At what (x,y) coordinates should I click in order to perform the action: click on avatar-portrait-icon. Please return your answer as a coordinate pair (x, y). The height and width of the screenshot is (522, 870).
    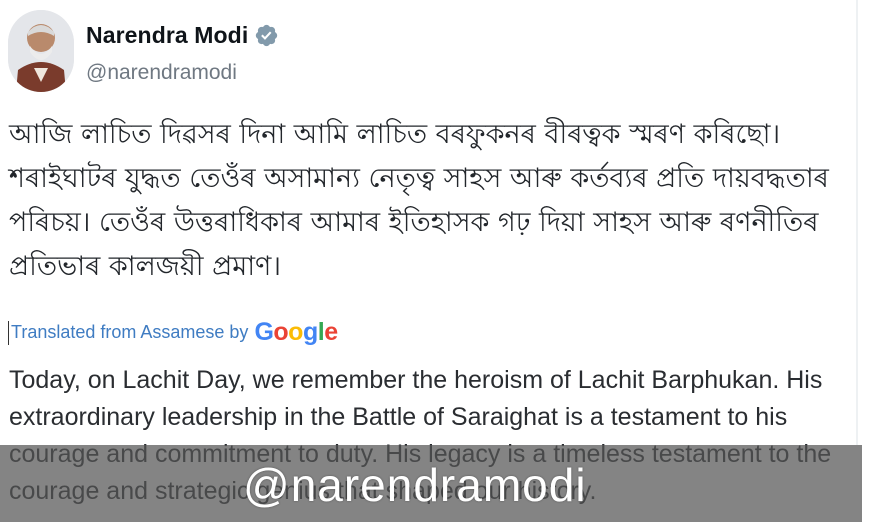
    Looking at the image, I should click on (41, 51).